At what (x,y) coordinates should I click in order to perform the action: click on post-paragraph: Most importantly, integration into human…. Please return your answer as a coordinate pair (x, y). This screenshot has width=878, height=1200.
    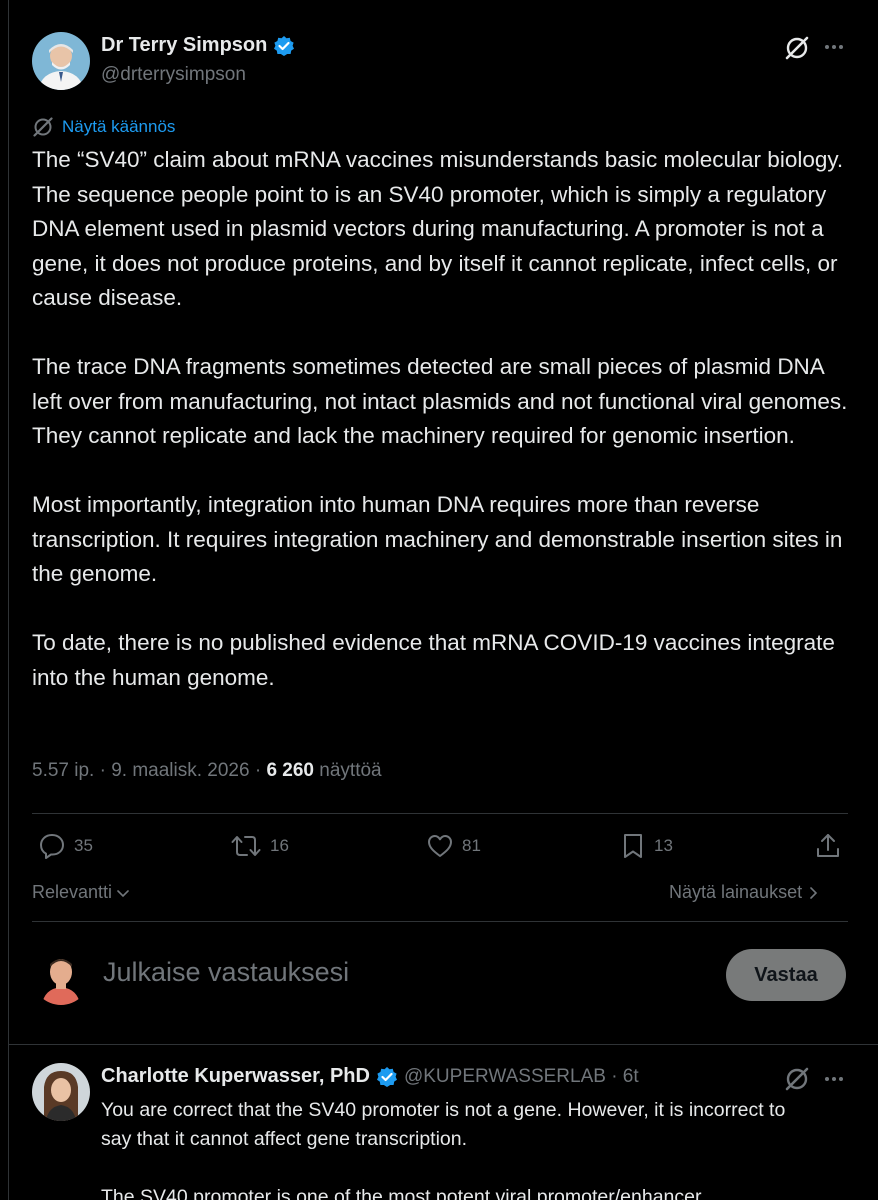
    Looking at the image, I should click on (437, 539).